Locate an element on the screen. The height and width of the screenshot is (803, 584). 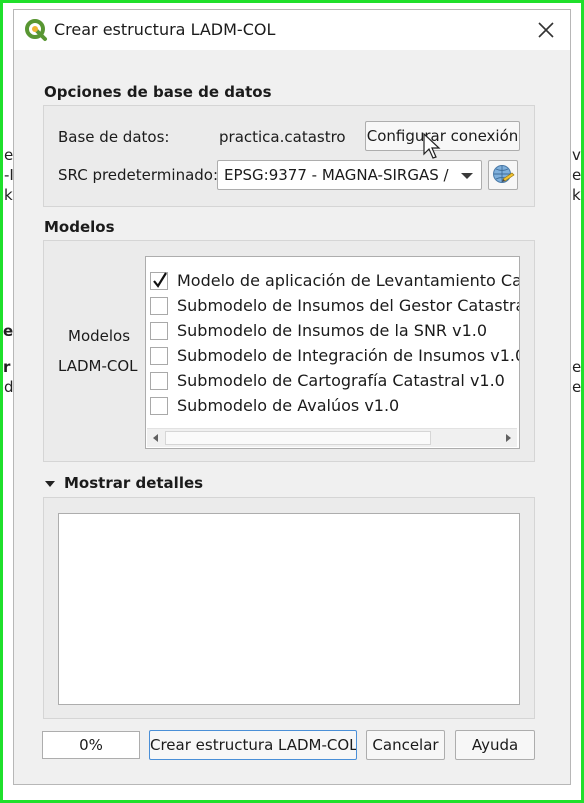
close-button is located at coordinates (546, 30).